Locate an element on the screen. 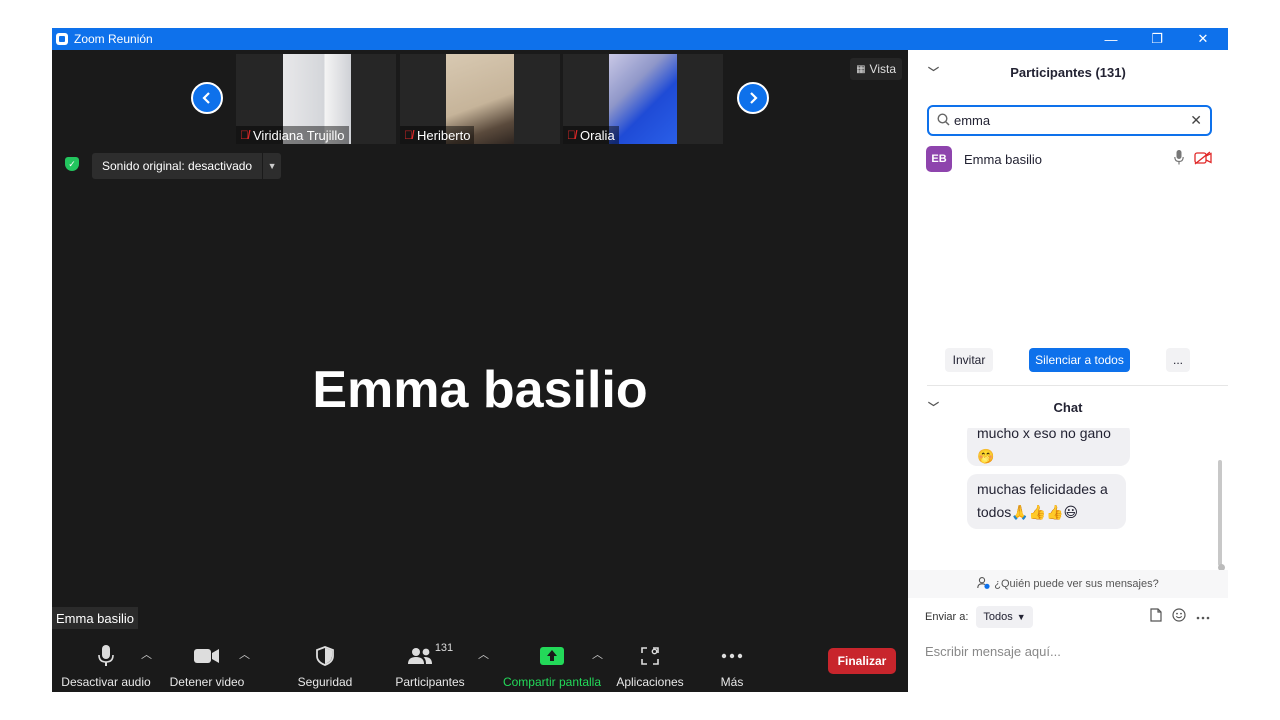 Image resolution: width=1280 pixels, height=720 pixels. video-feed is located at coordinates (643, 99).